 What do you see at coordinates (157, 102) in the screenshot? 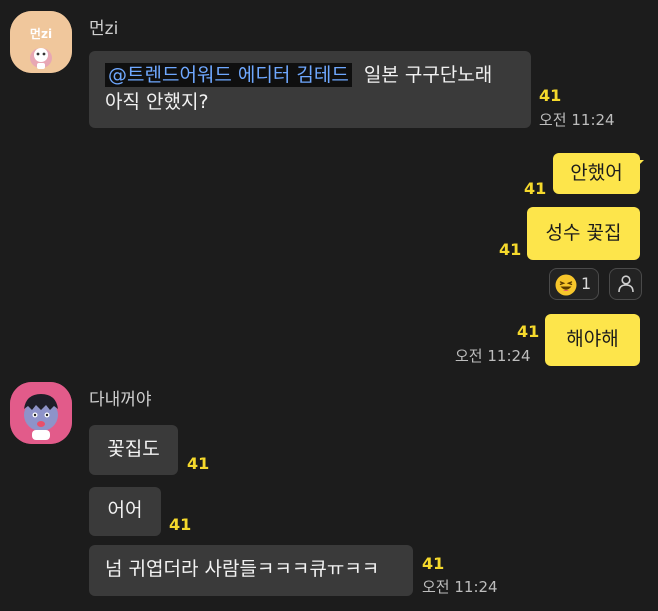
I see `message-line-2: 아직 안했지?` at bounding box center [157, 102].